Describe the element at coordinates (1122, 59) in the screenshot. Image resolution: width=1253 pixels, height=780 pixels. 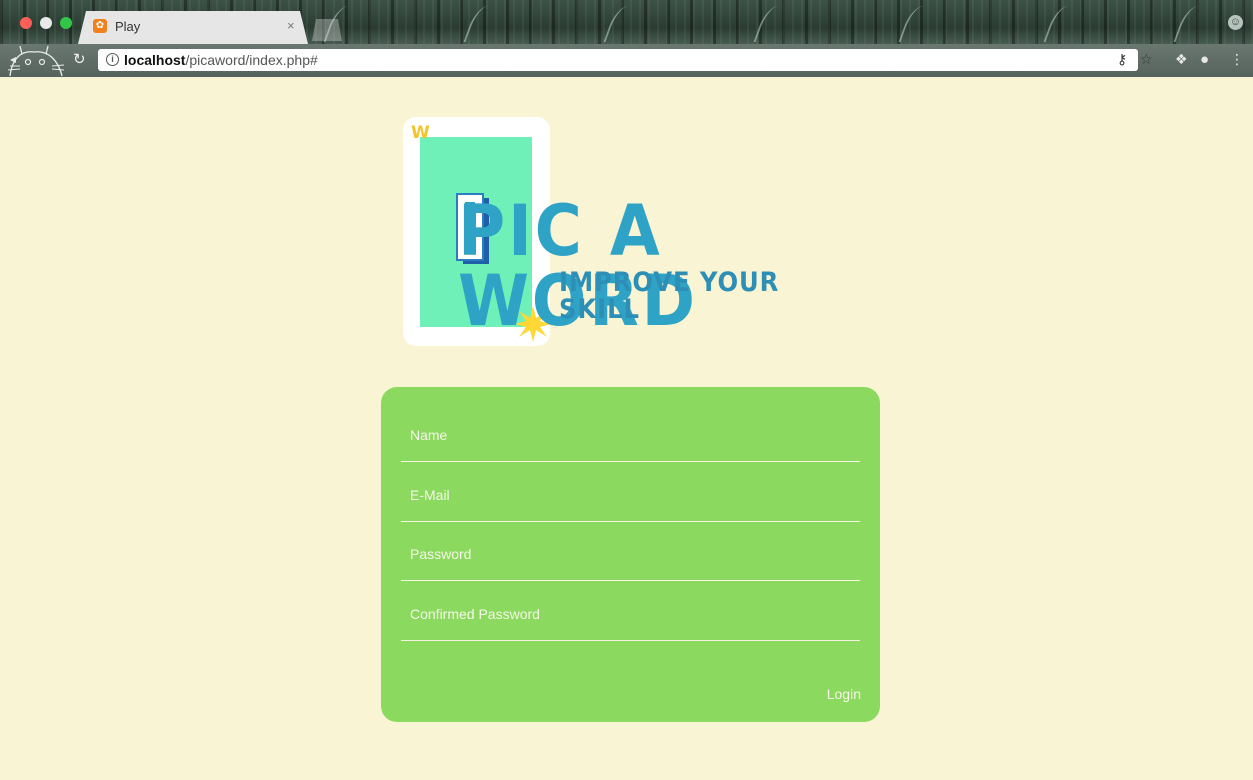
I see `key-icon: ⚷` at that location.